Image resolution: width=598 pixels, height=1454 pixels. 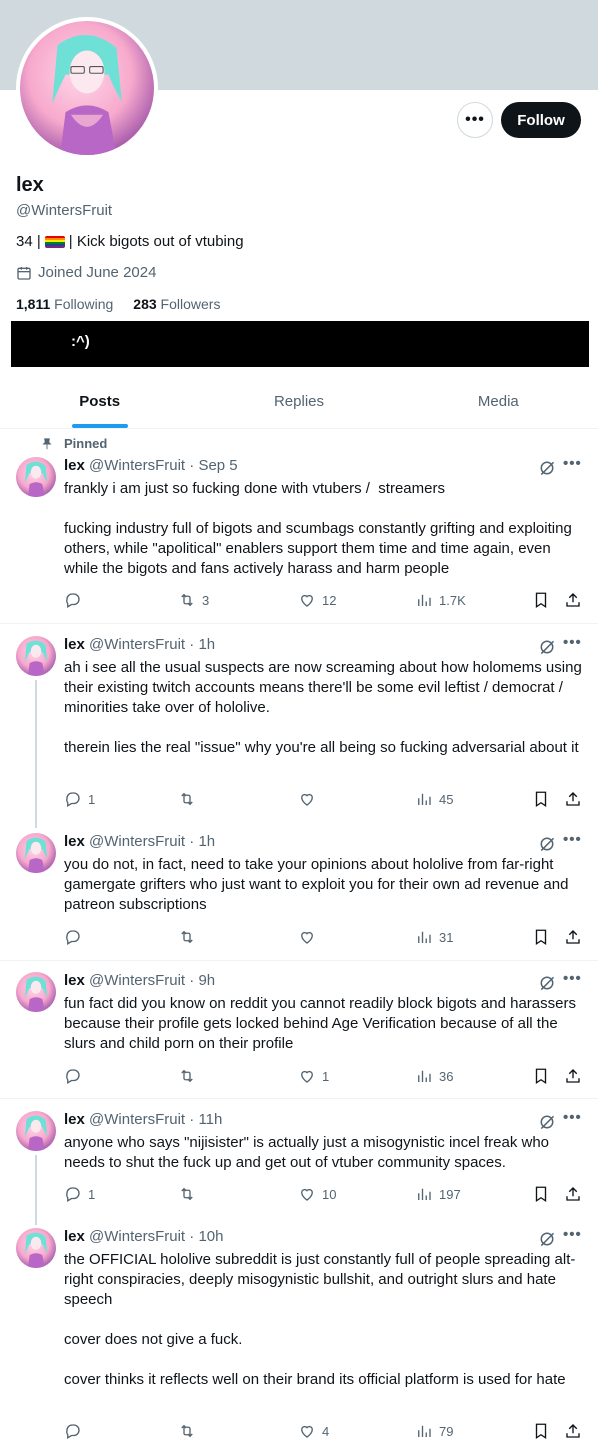 I want to click on followers-label: Followers, so click(x=190, y=304).